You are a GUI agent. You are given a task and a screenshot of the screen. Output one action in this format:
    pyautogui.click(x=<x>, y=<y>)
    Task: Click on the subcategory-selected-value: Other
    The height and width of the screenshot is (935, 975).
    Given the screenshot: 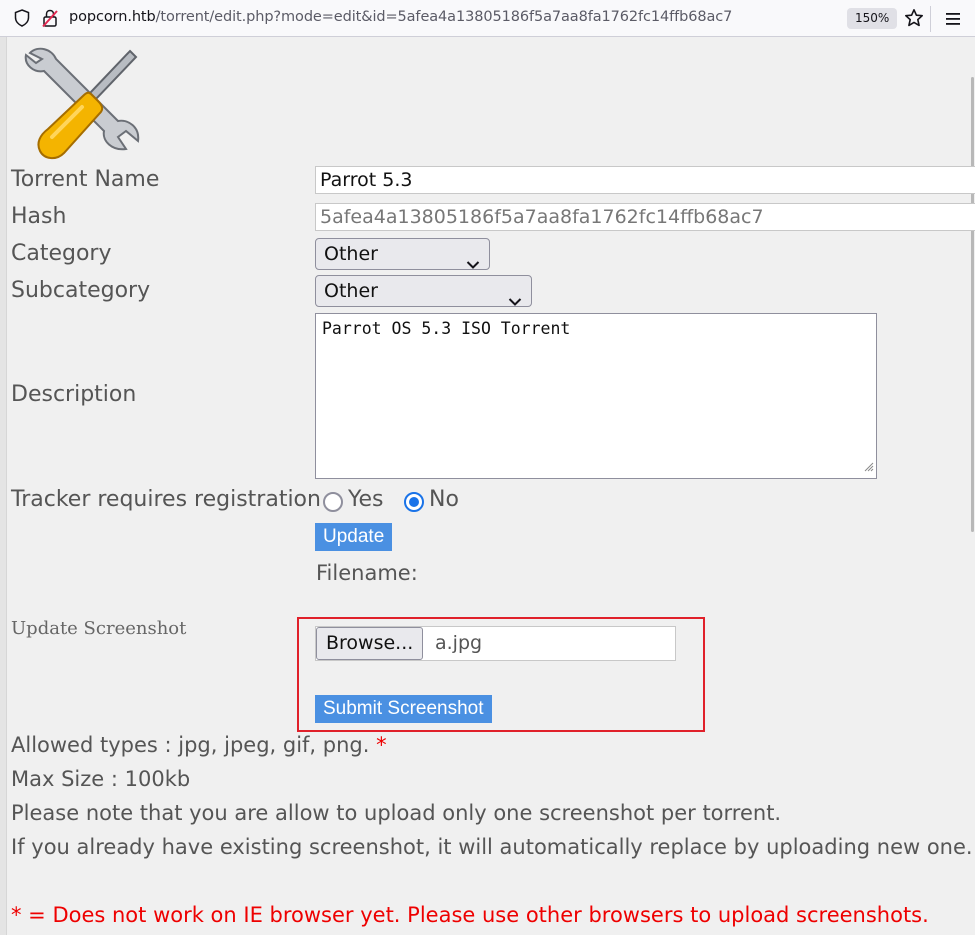 What is the action you would take?
    pyautogui.click(x=351, y=291)
    